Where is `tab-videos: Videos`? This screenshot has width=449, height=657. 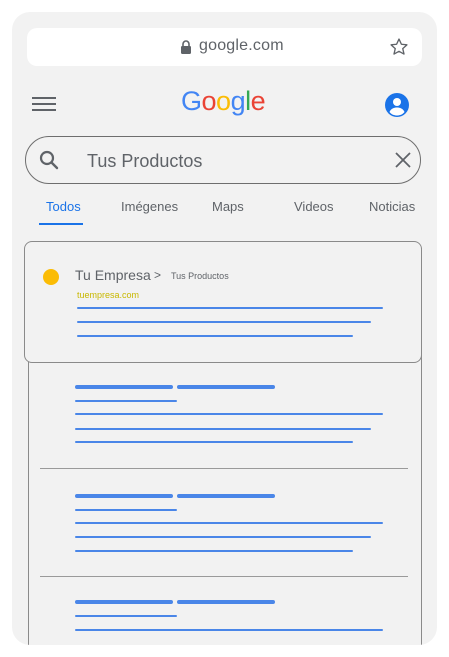 tab-videos: Videos is located at coordinates (314, 206).